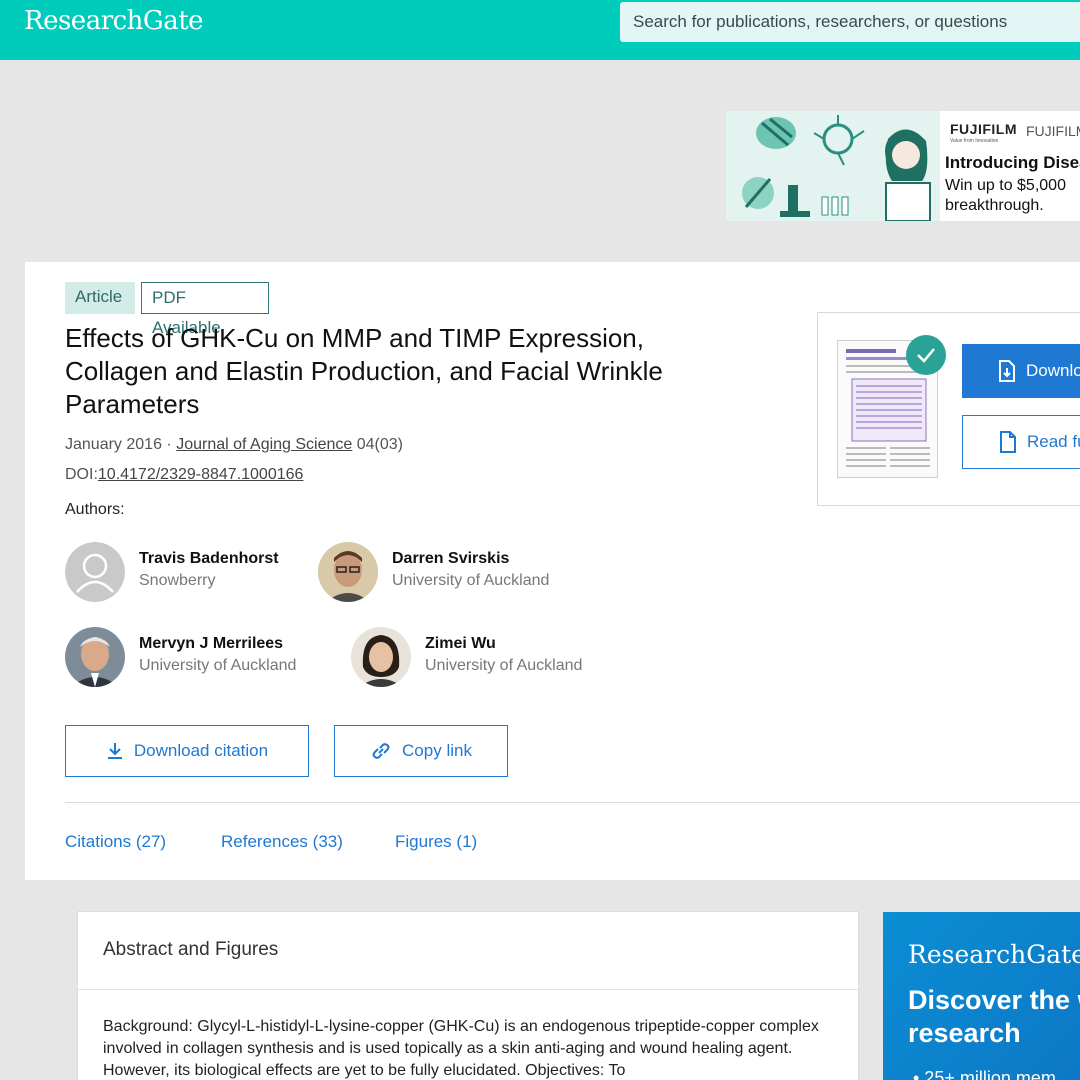 The image size is (1080, 1080). I want to click on tab-references: References (33), so click(282, 842).